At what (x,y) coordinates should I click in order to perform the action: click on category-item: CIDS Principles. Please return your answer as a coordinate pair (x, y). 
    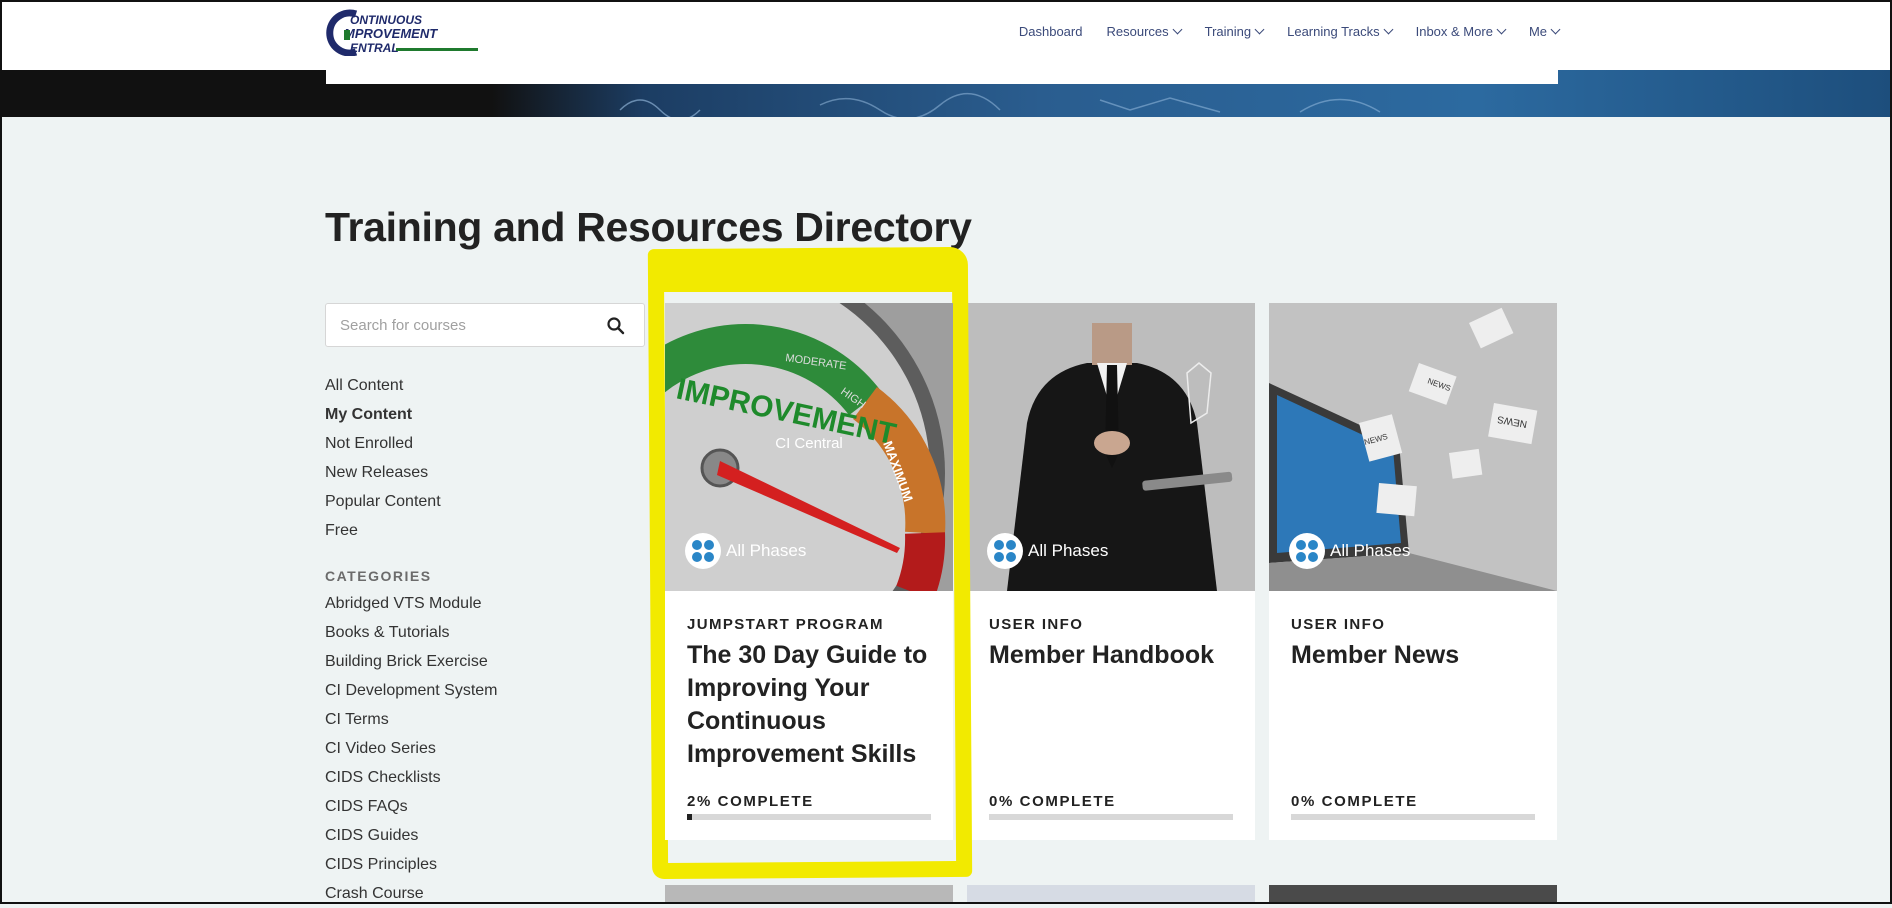
    Looking at the image, I should click on (411, 864).